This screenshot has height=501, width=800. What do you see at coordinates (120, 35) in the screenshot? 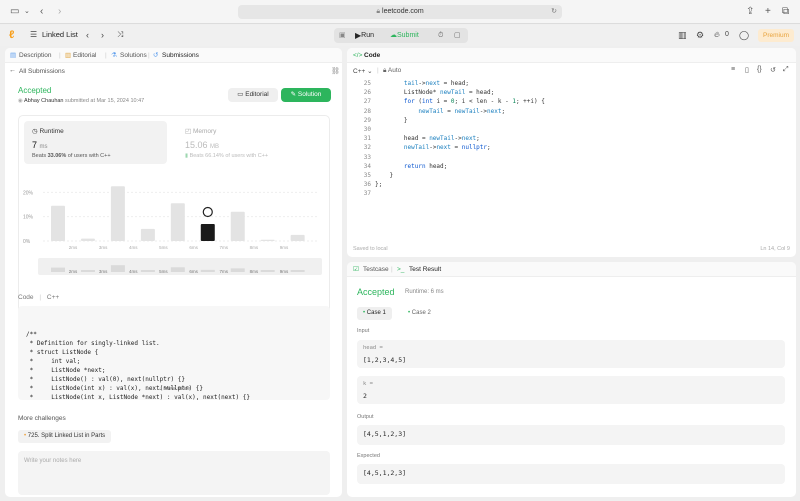
I see `shuffle-icon: ⤨` at bounding box center [120, 35].